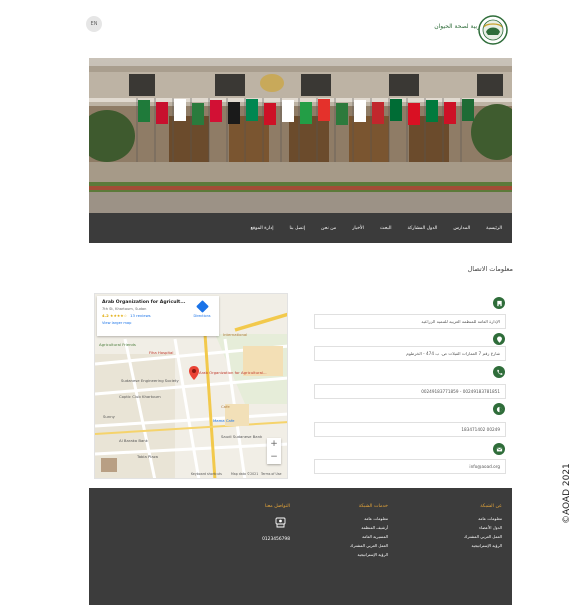 The image size is (588, 605). I want to click on phone-icon, so click(499, 372).